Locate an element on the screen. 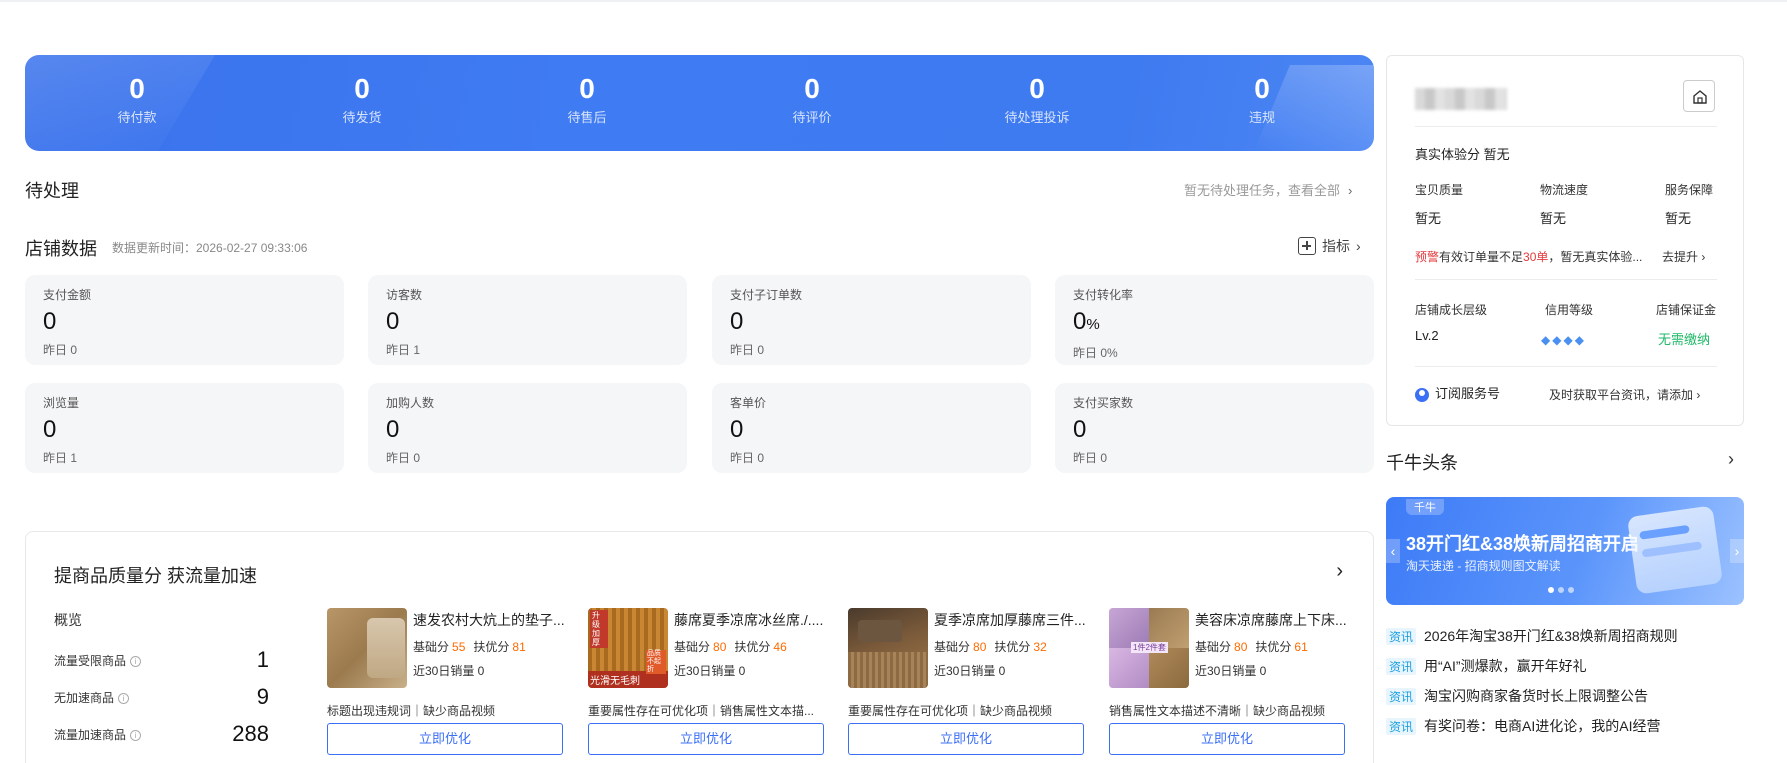  metric-card-buyers: 支付买家数 0 昨日 0 is located at coordinates (1214, 428).